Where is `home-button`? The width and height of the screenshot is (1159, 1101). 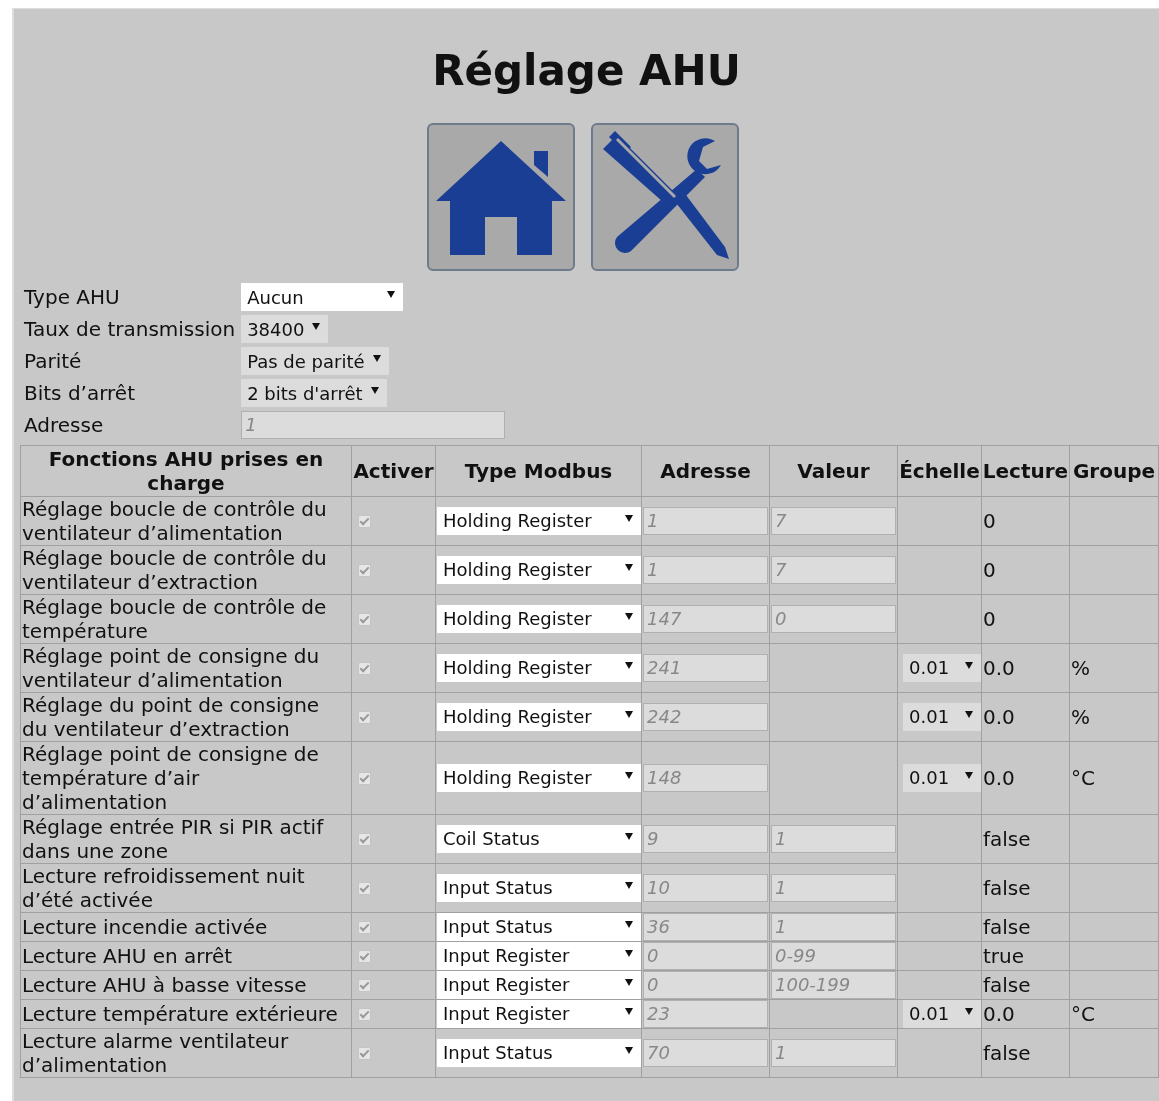
home-button is located at coordinates (500, 197).